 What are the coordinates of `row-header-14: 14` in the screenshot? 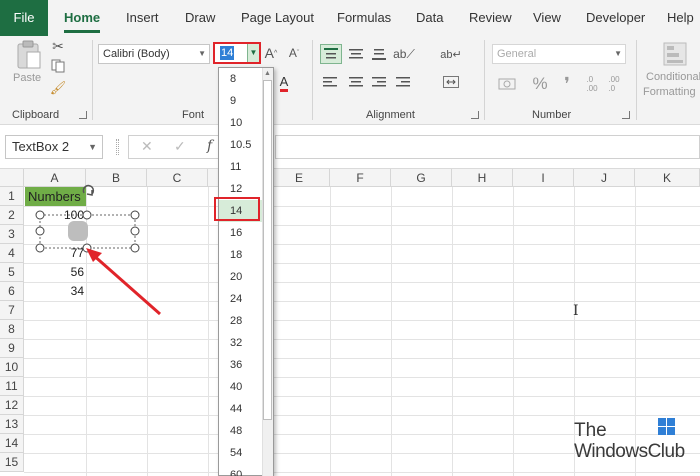 It's located at (12, 443).